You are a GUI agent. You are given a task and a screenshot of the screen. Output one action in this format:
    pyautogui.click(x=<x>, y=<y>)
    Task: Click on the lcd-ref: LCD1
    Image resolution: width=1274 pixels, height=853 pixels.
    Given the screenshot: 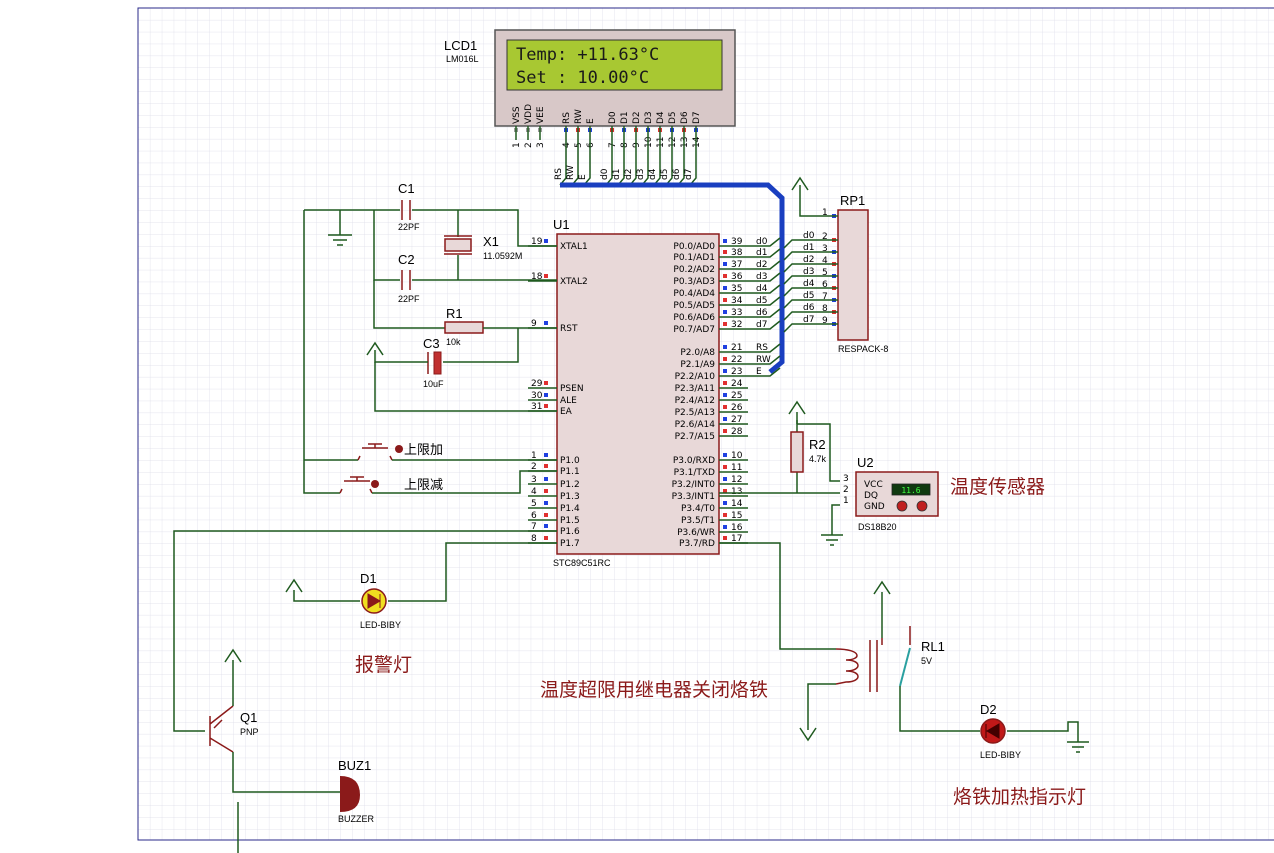 What is the action you would take?
    pyautogui.click(x=460, y=45)
    